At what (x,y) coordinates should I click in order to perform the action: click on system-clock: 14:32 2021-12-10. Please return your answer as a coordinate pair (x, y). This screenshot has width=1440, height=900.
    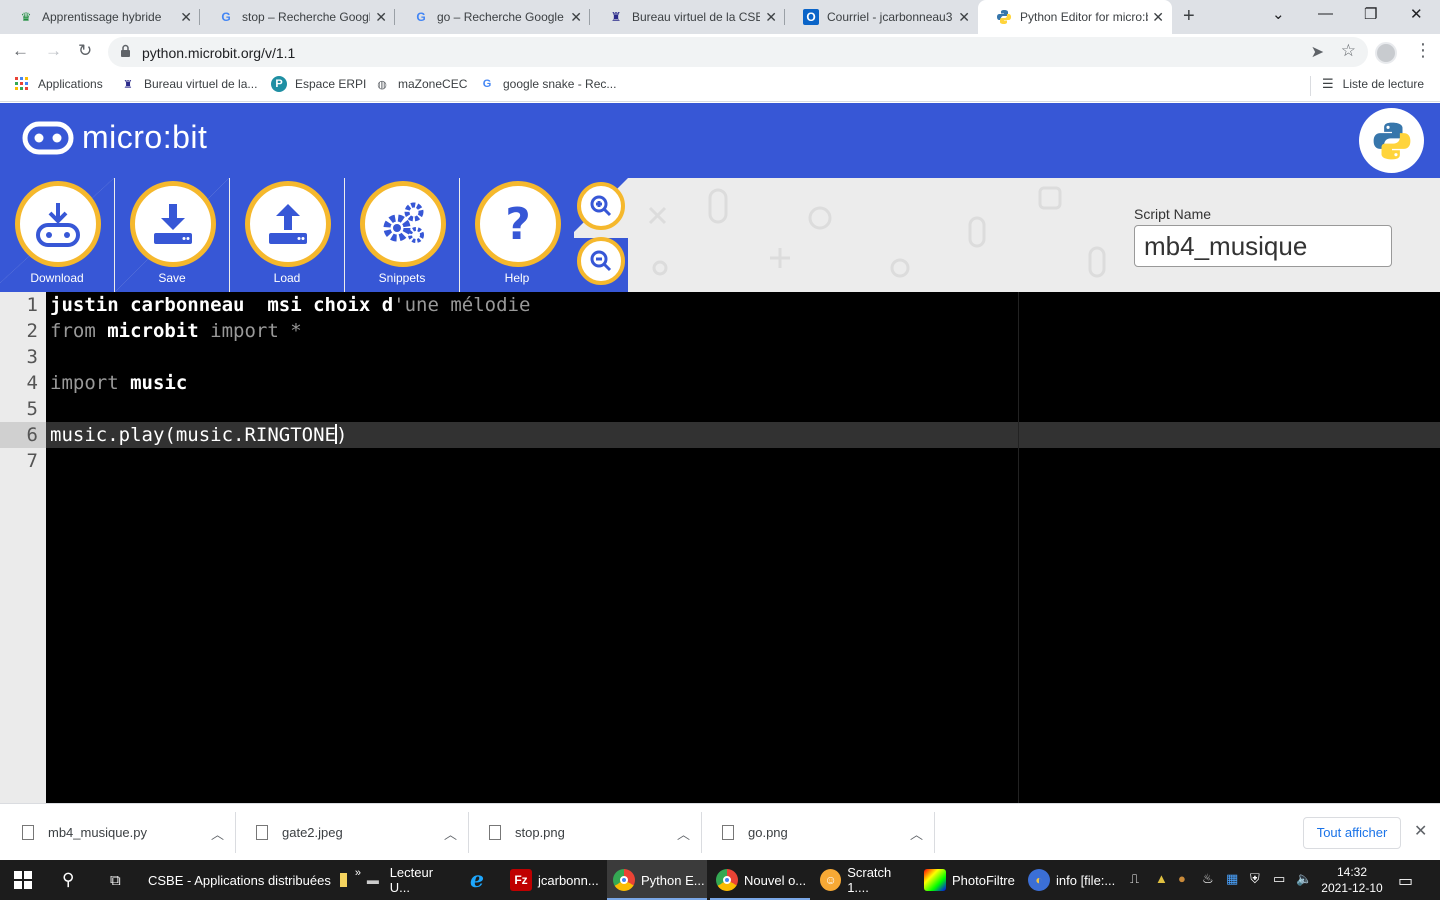
    Looking at the image, I should click on (1352, 880).